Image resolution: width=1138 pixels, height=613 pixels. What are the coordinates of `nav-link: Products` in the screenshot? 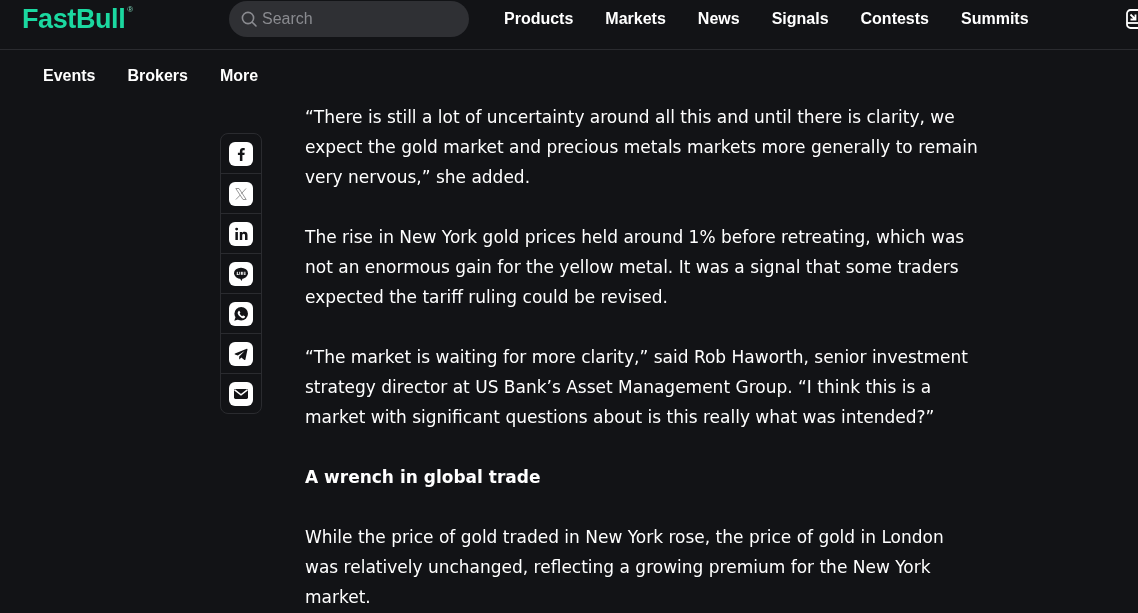 It's located at (539, 19).